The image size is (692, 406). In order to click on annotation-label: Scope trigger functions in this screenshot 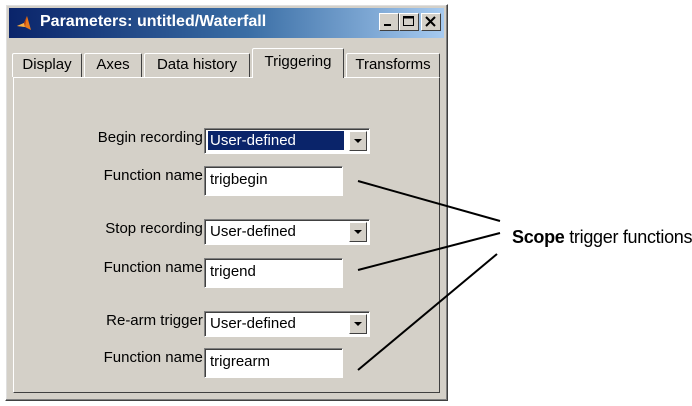, I will do `click(602, 237)`.